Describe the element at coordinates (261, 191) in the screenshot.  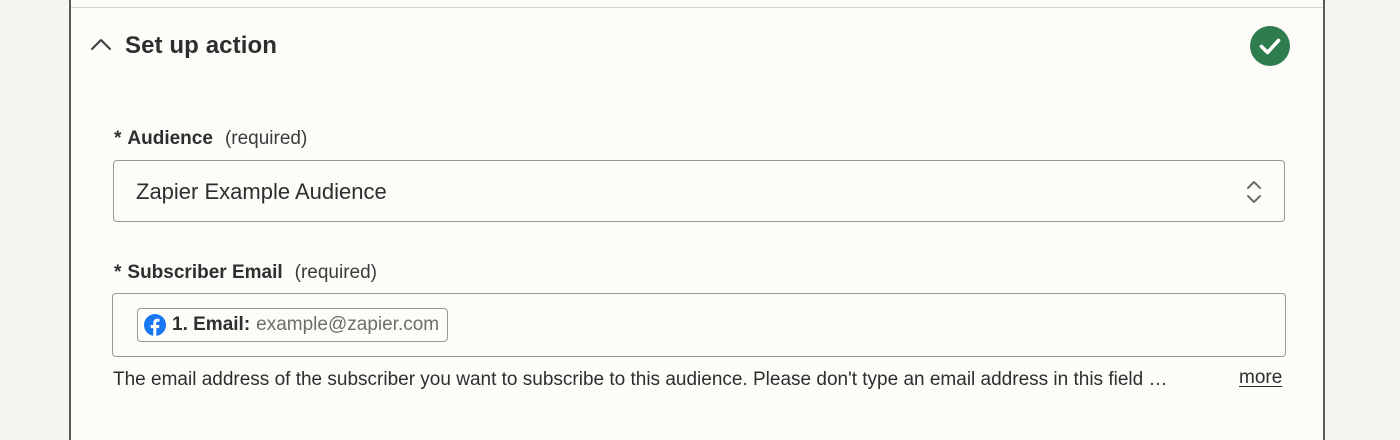
I see `audience-select-value: Zapier Example Audience` at that location.